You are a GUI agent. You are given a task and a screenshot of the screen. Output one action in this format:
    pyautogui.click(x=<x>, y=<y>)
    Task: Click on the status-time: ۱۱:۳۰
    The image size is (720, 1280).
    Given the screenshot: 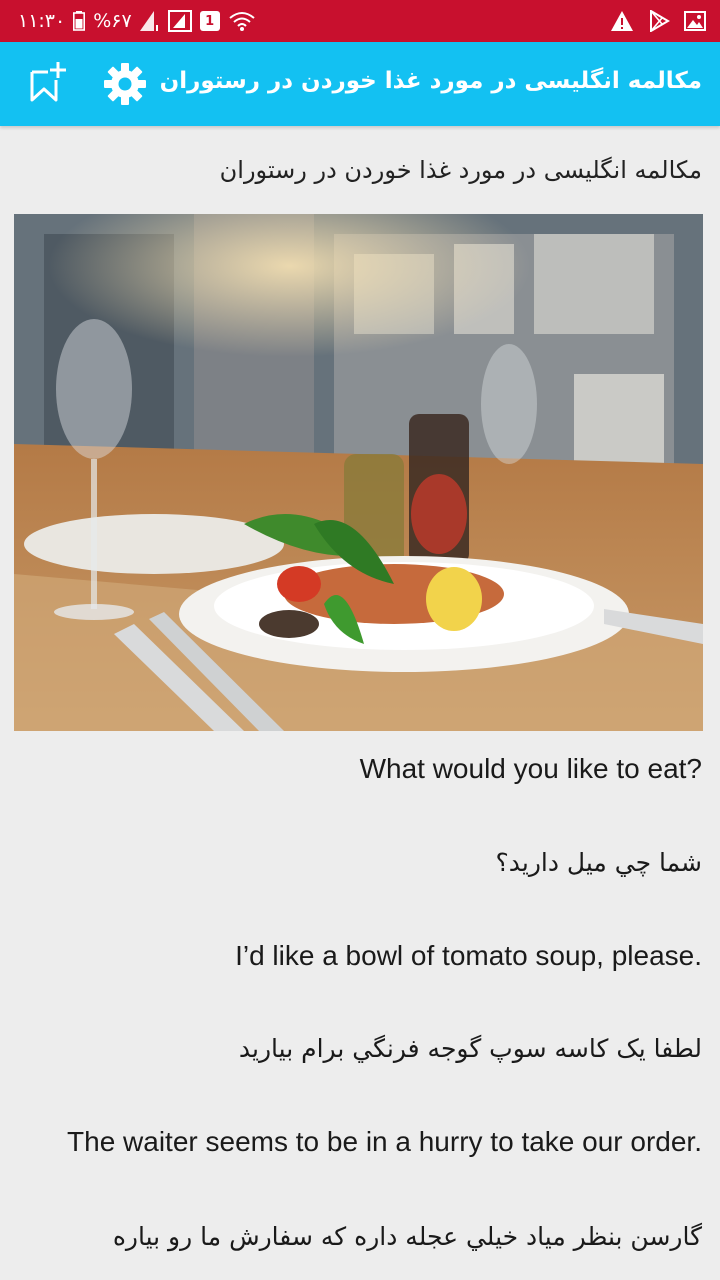 What is the action you would take?
    pyautogui.click(x=42, y=21)
    